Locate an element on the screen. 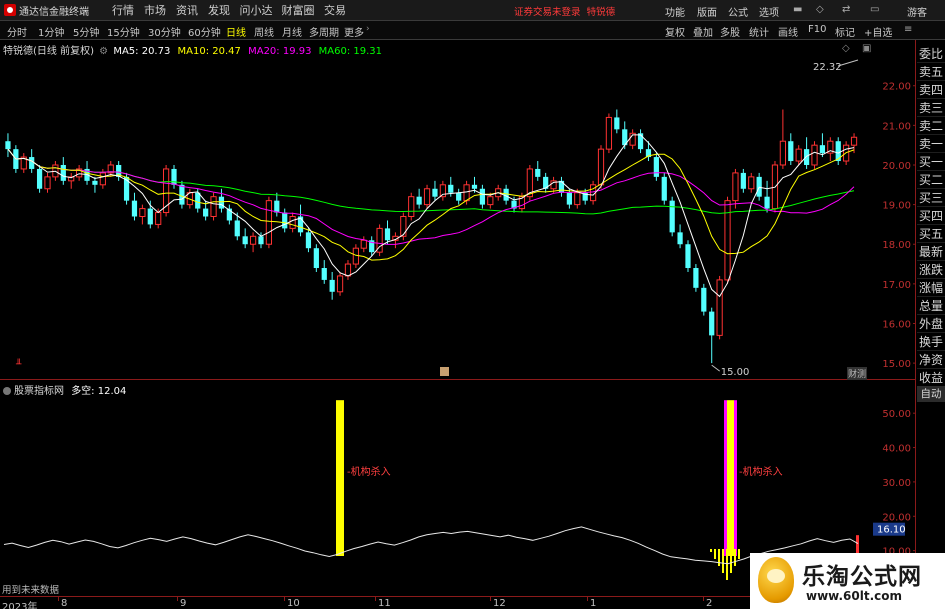 The height and width of the screenshot is (609, 945). menu-assistant: 问小达 is located at coordinates (256, 10).